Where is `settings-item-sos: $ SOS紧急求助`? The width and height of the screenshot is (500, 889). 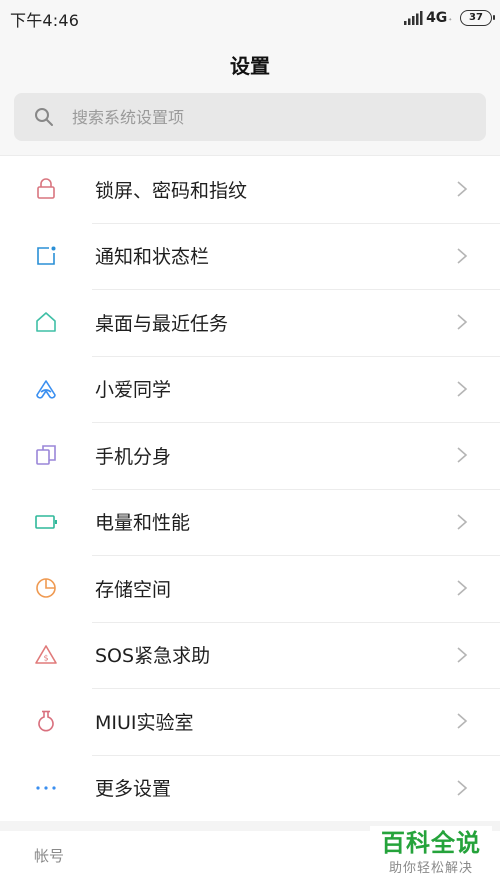 settings-item-sos: $ SOS紧急求助 is located at coordinates (250, 655).